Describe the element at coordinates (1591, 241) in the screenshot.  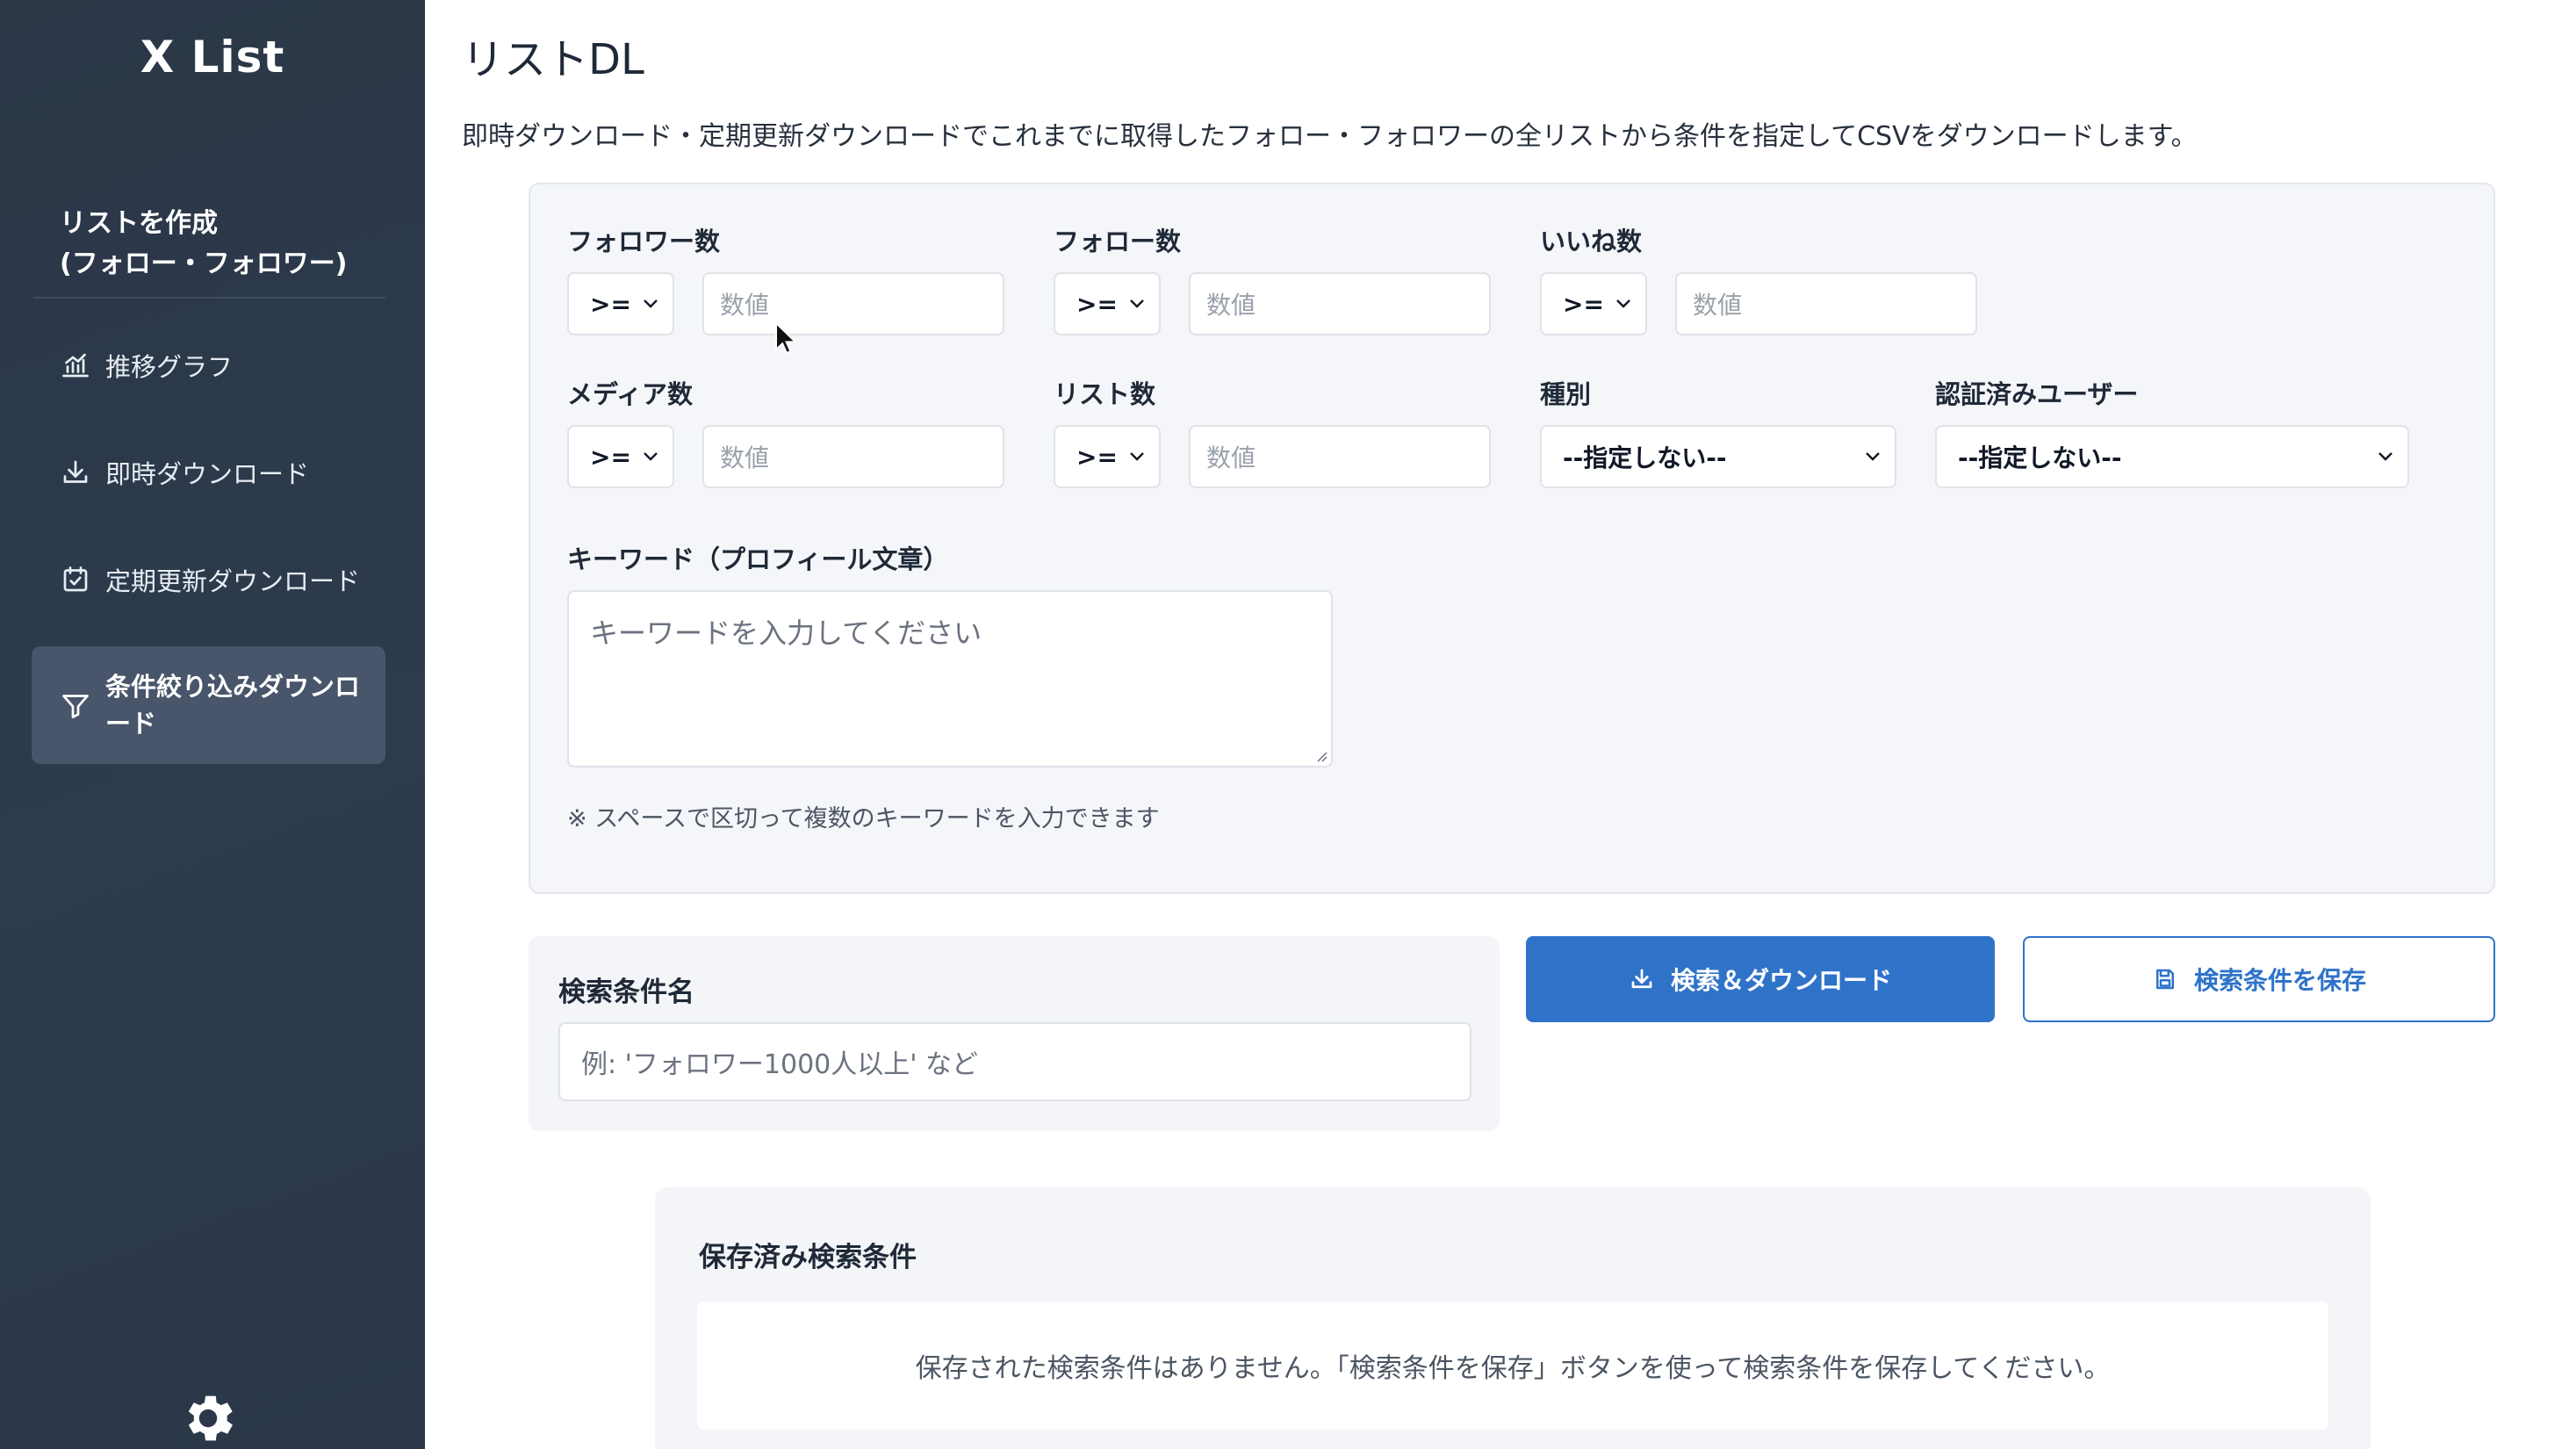
I see `likes-label: いいね数` at that location.